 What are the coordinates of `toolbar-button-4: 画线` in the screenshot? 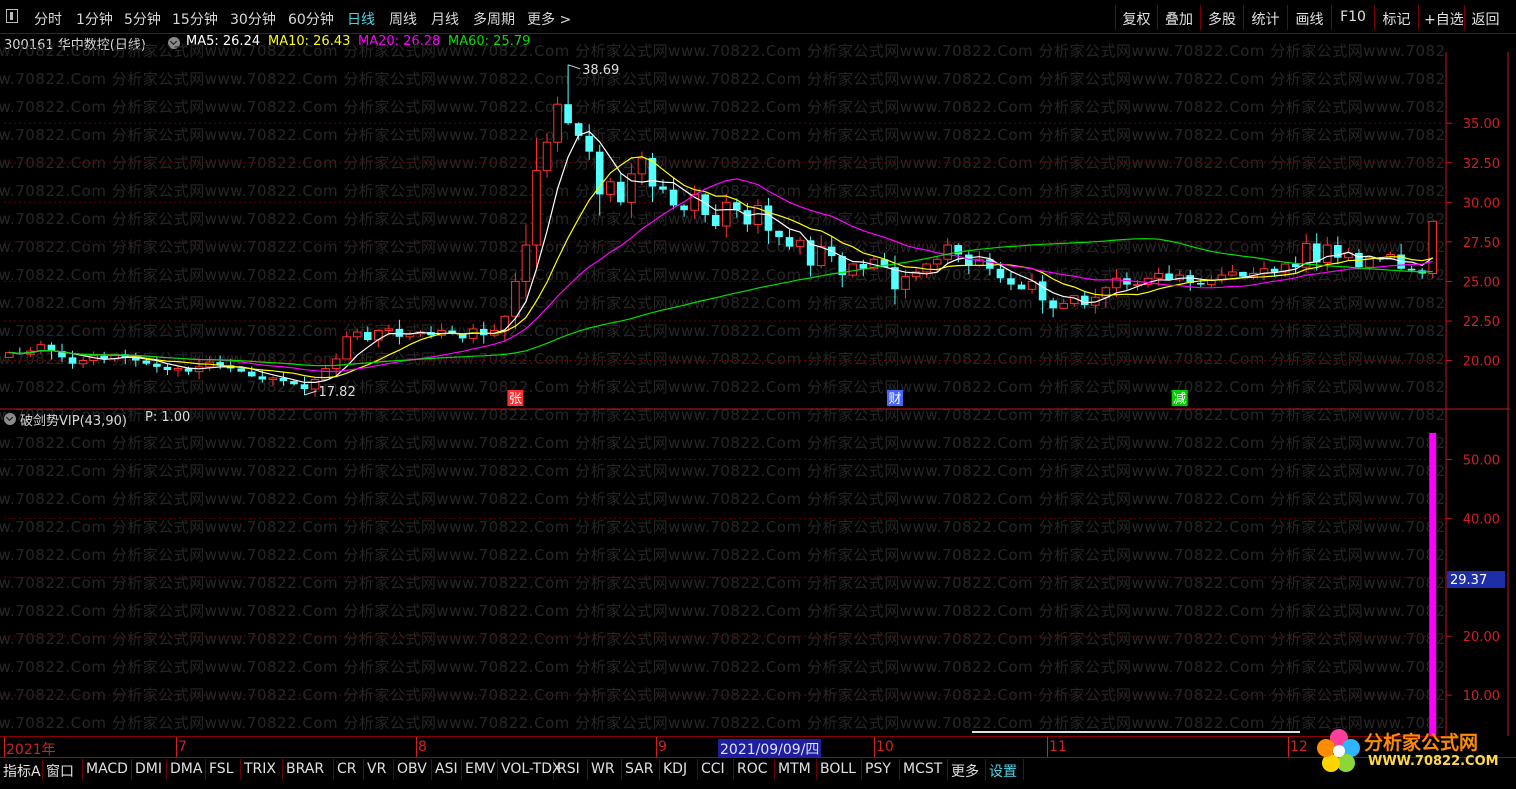 It's located at (1309, 17).